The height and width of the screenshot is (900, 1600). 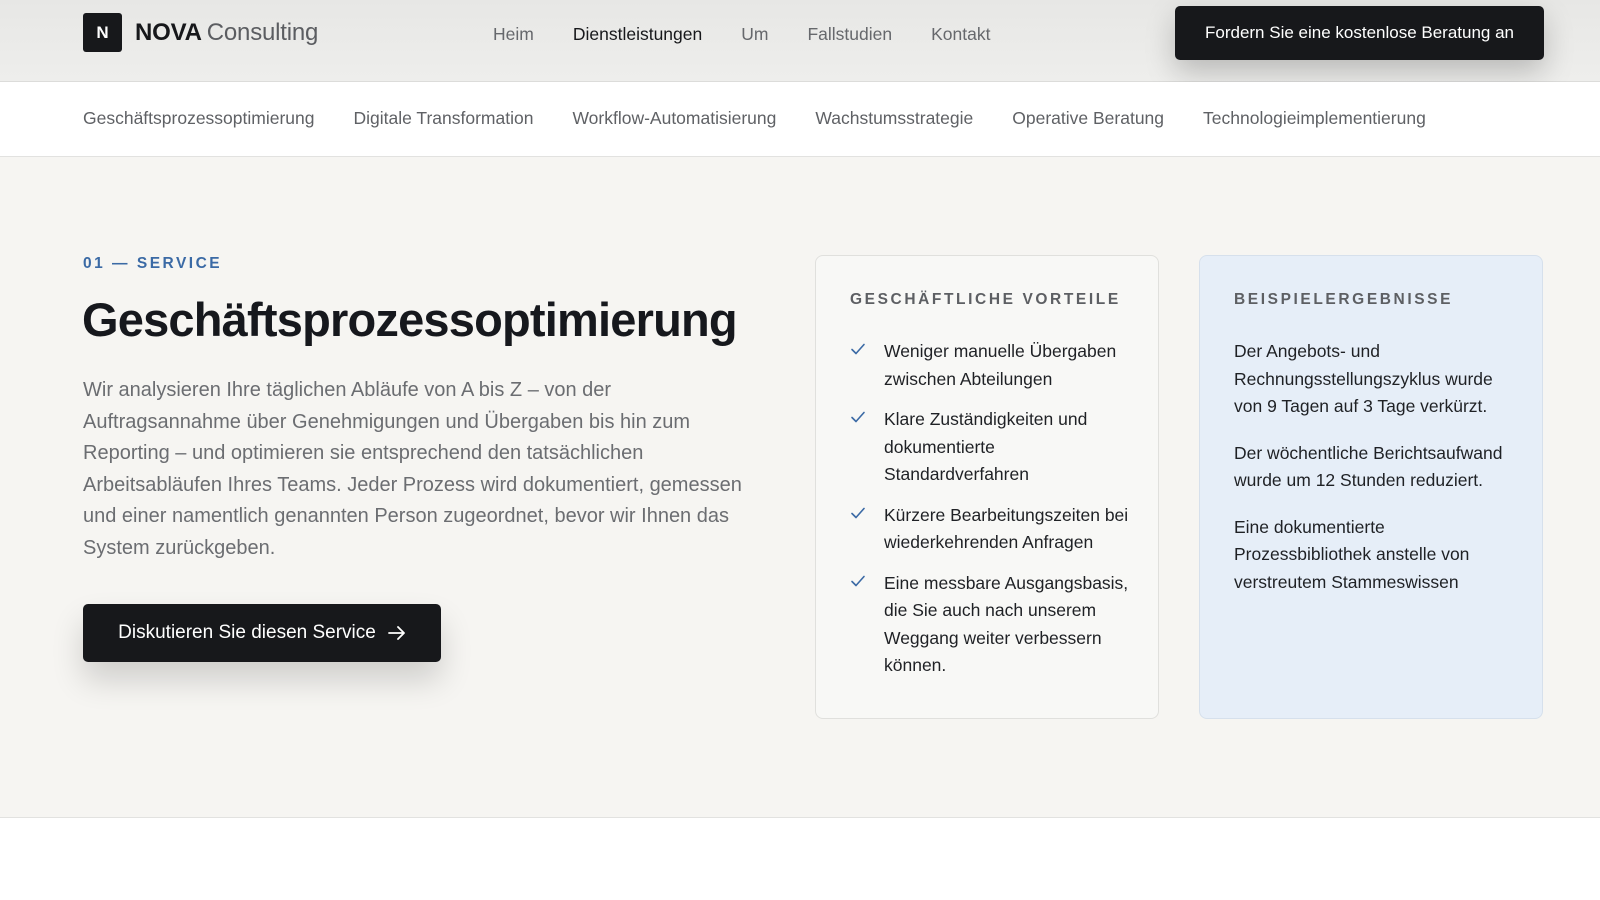 I want to click on nav-item-fallstudien: Fallstudien, so click(x=849, y=34).